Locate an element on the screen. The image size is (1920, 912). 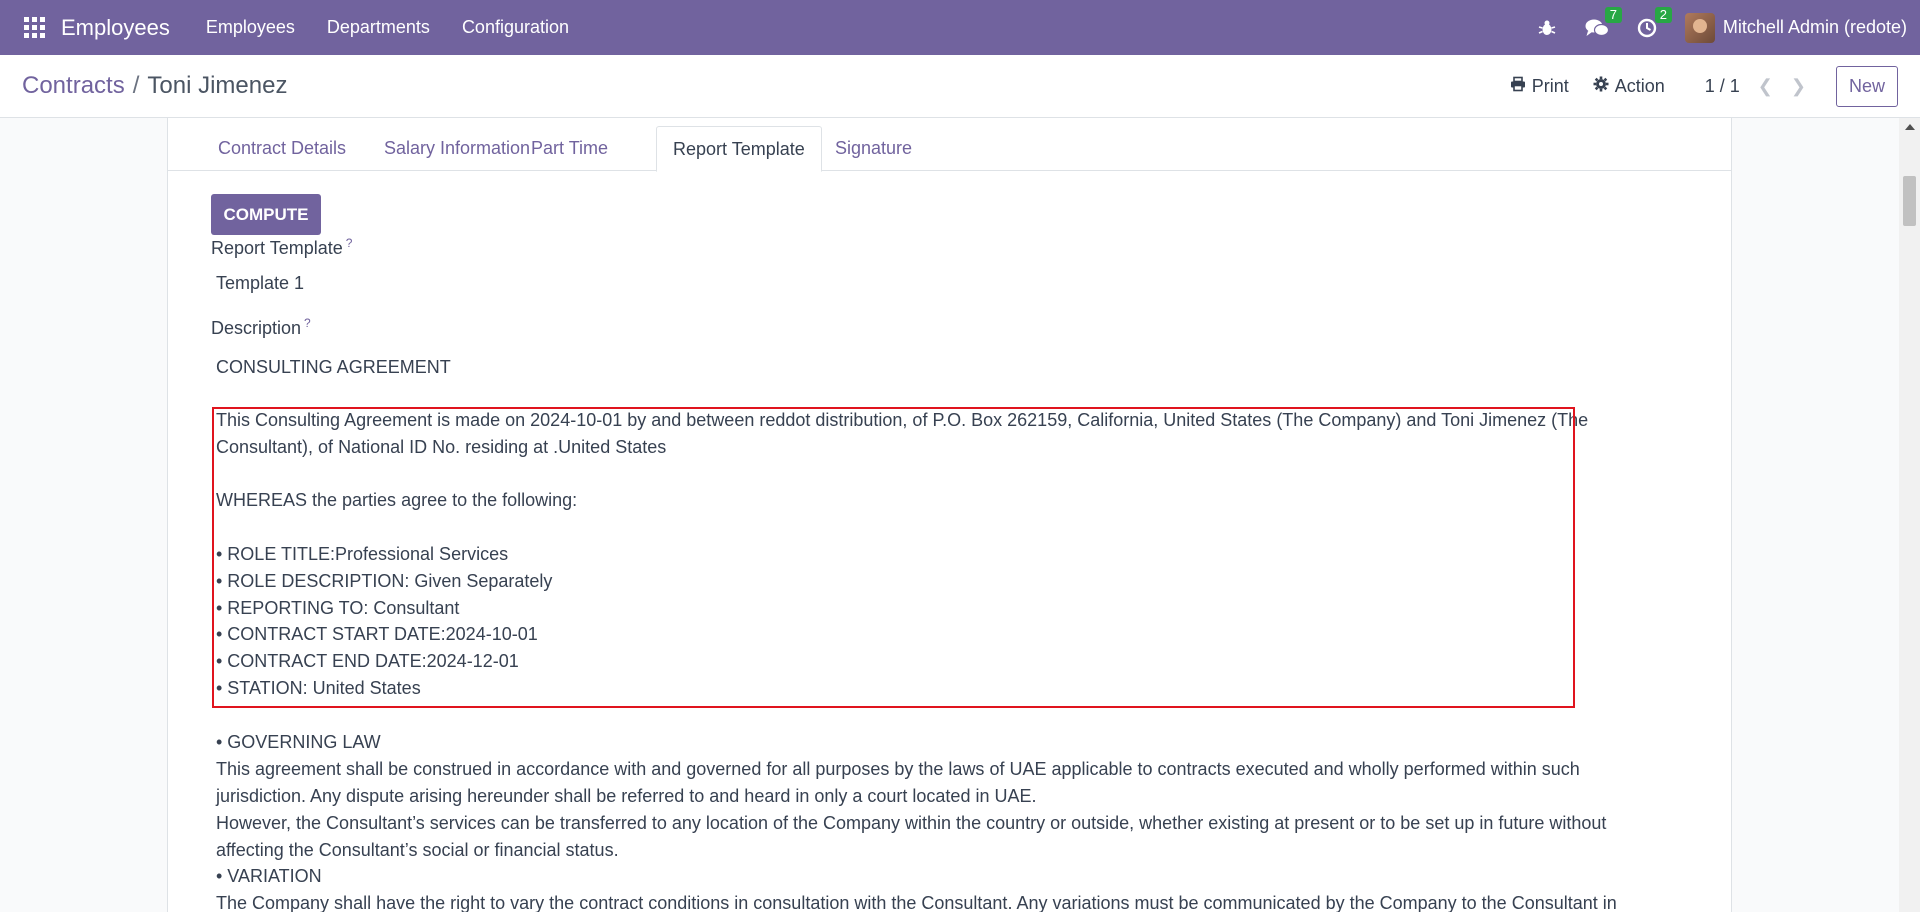
chat-icon: 7 is located at coordinates (1603, 23).